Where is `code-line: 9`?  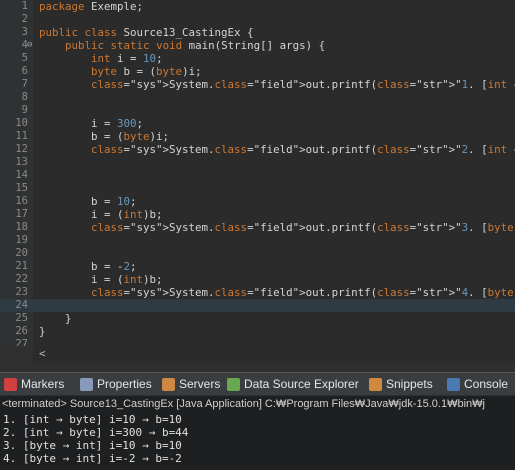 code-line: 9 is located at coordinates (257, 110).